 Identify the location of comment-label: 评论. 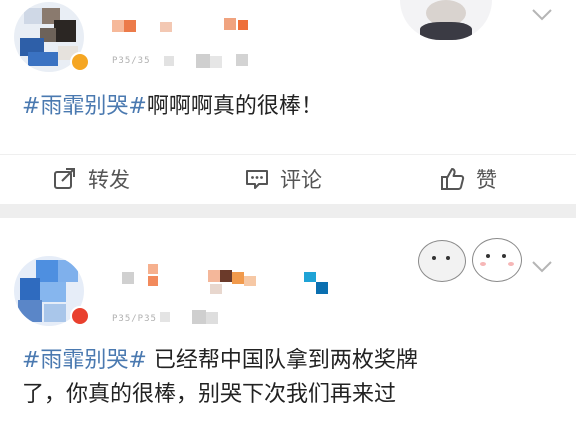
(301, 180).